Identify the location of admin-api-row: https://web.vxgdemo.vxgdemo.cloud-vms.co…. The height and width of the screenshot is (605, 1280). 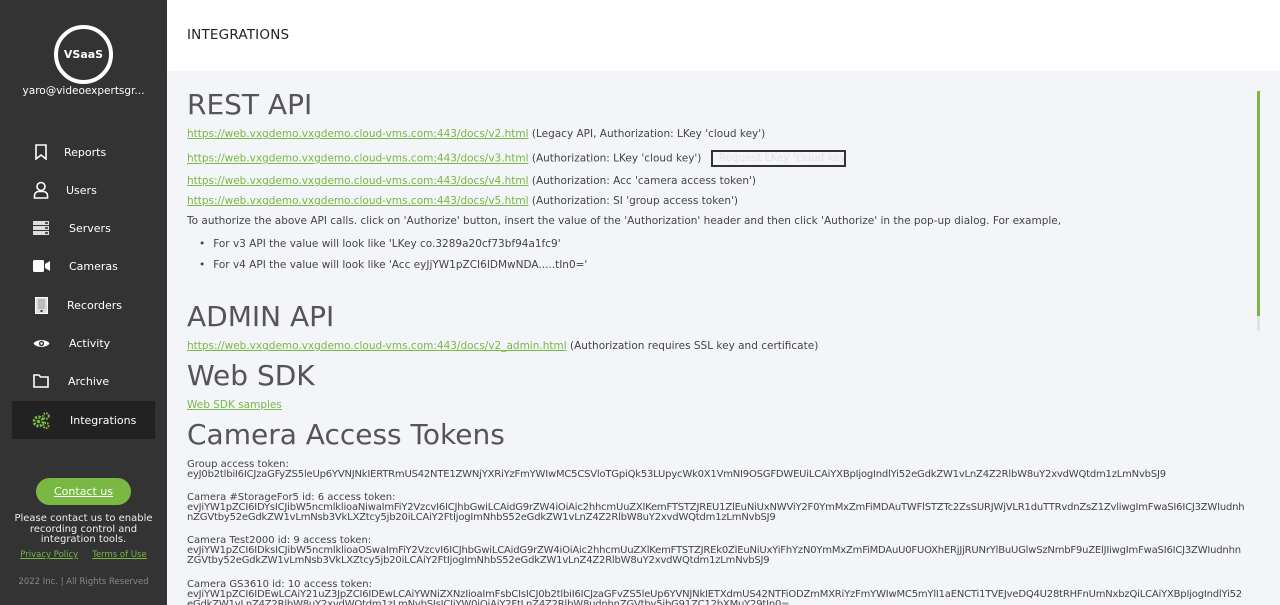
(502, 346).